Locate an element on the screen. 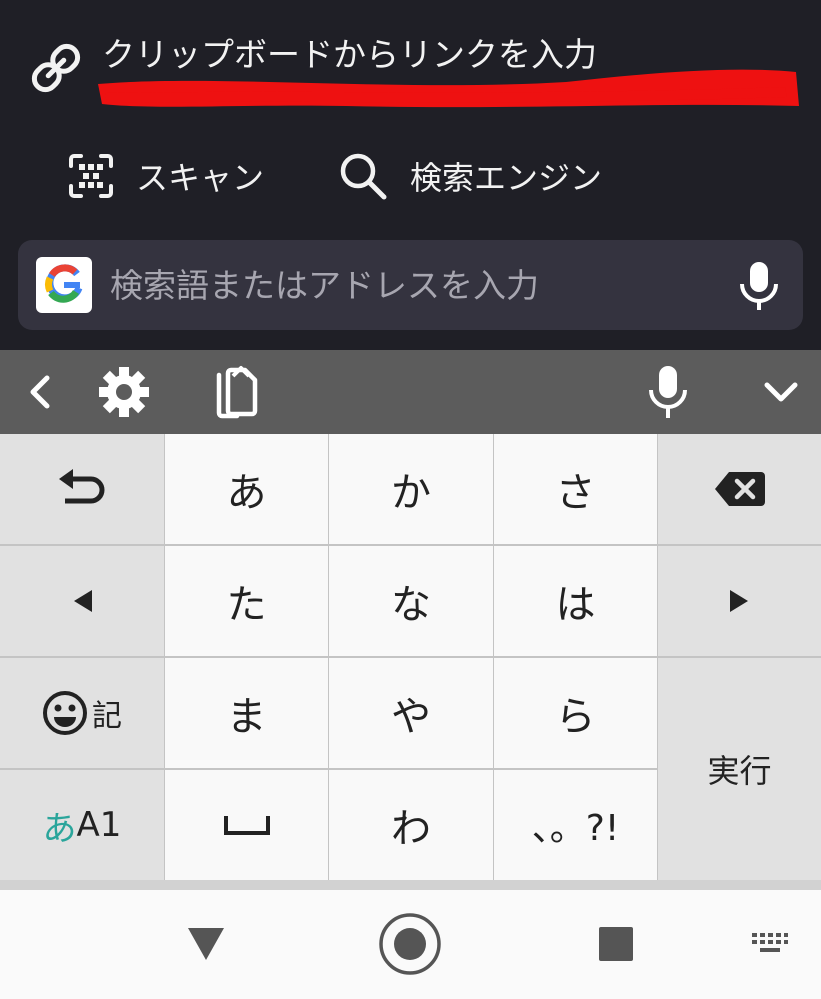  backspace-key is located at coordinates (739, 489).